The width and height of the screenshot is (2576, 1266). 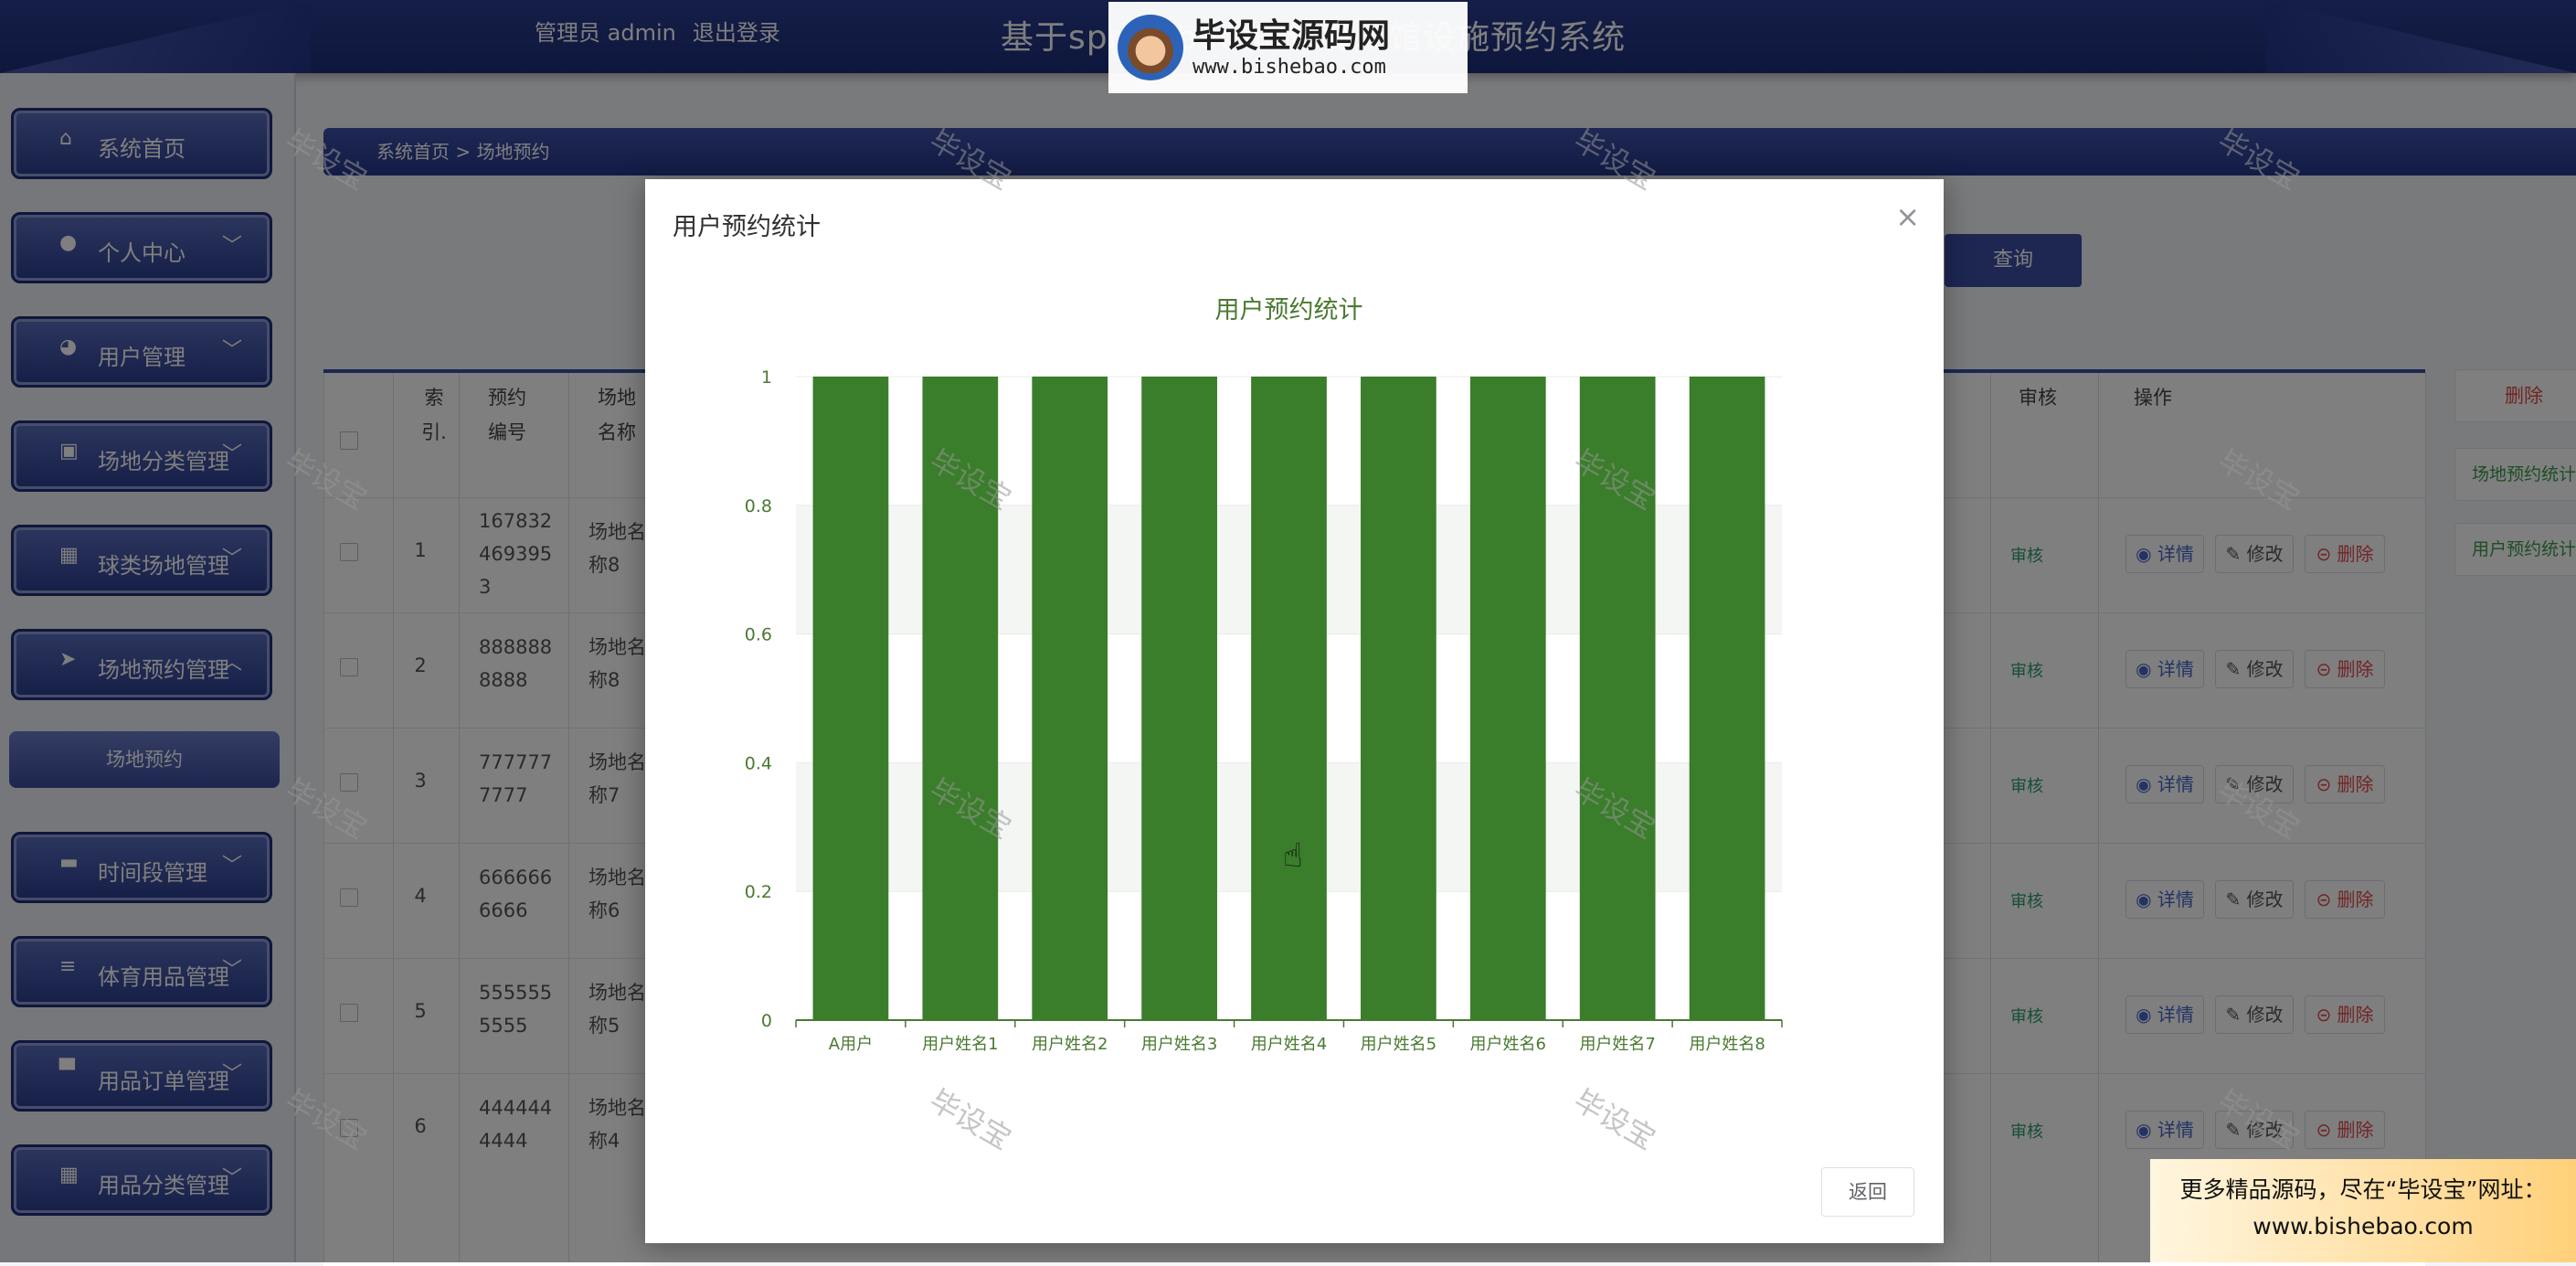 What do you see at coordinates (1508, 1045) in the screenshot?
I see `x-tick-label: 用户姓名6` at bounding box center [1508, 1045].